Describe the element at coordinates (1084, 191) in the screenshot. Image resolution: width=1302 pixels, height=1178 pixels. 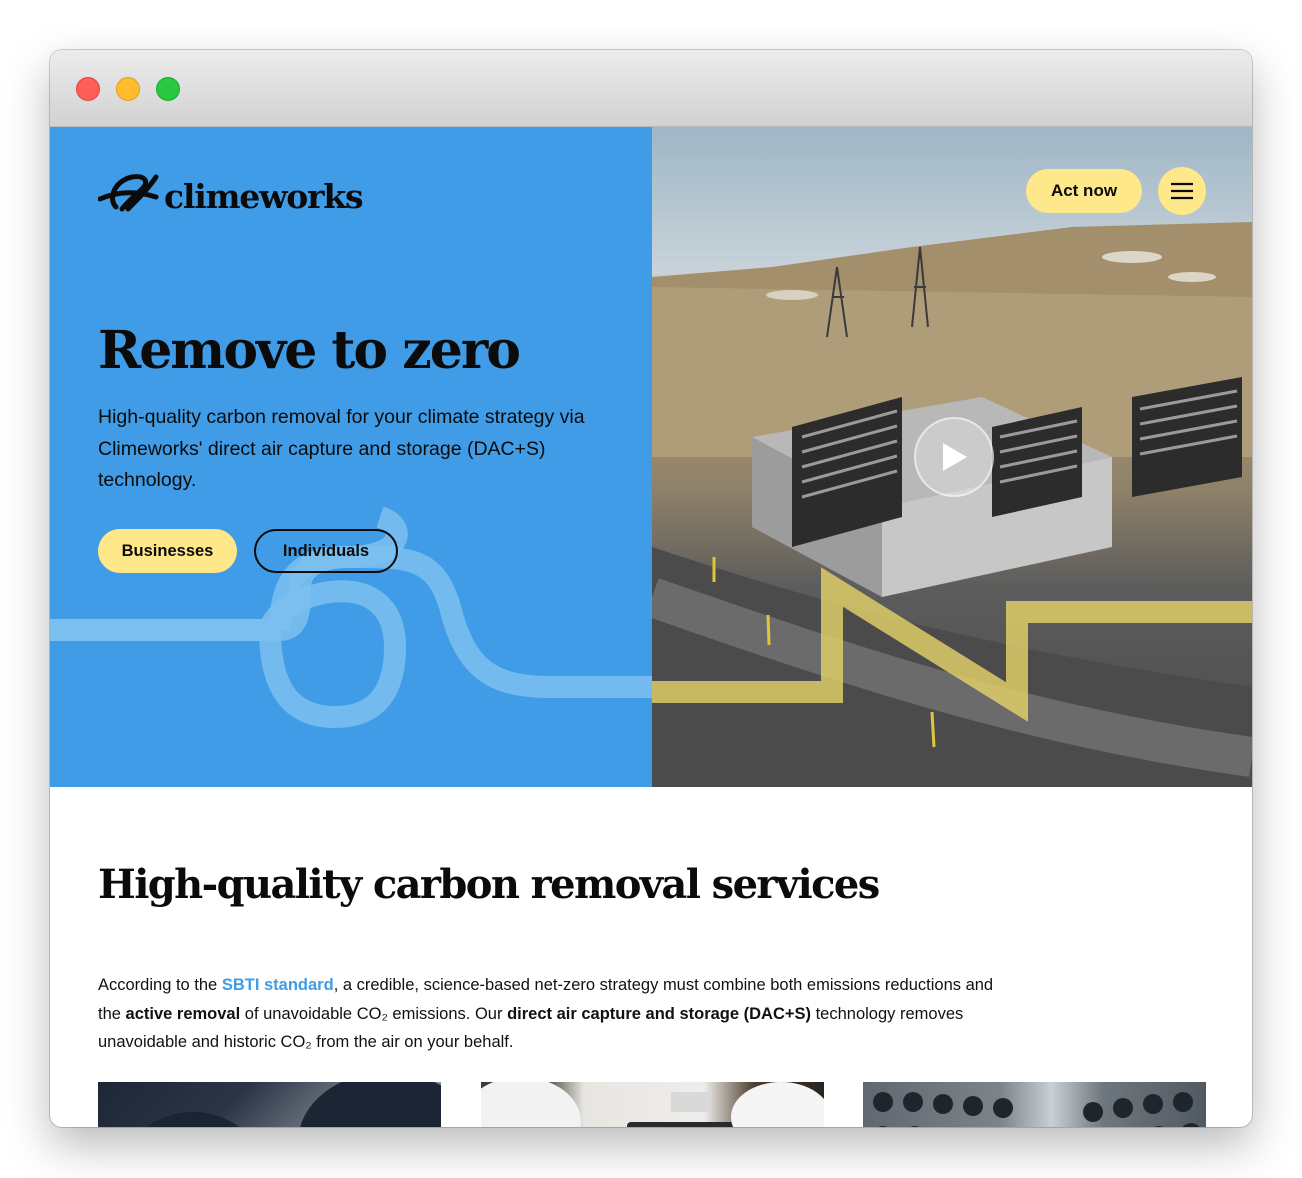
I see `act-now-button: Act now` at that location.